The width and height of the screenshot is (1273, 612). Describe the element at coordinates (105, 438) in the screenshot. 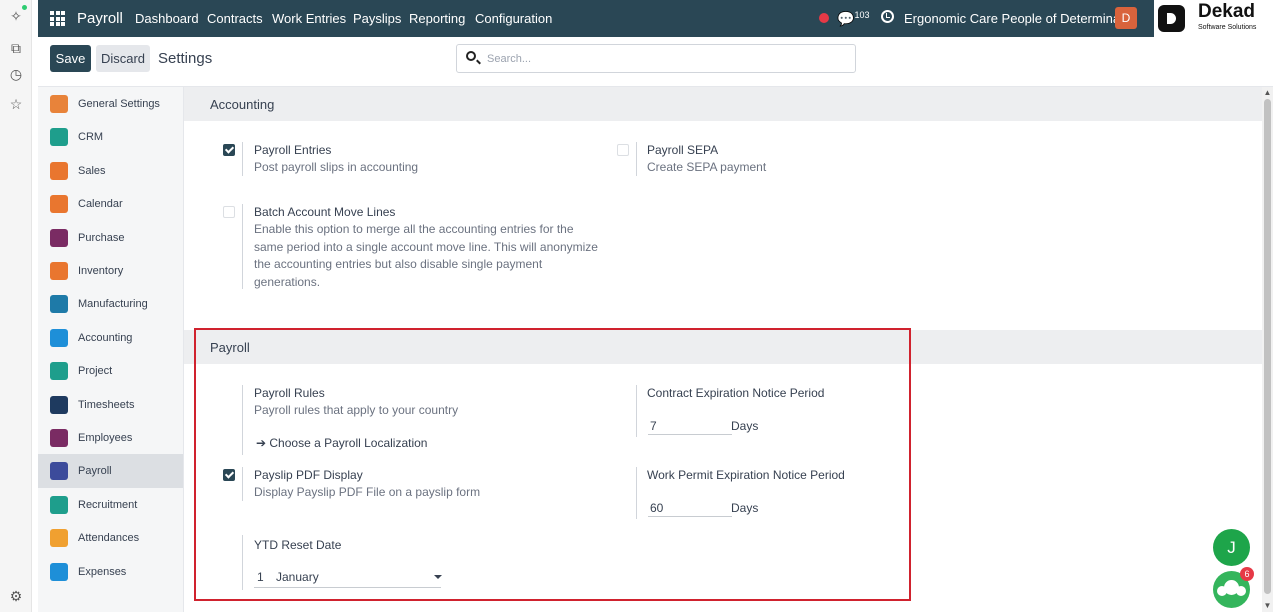

I see `sidebar-item-label: Employees` at that location.